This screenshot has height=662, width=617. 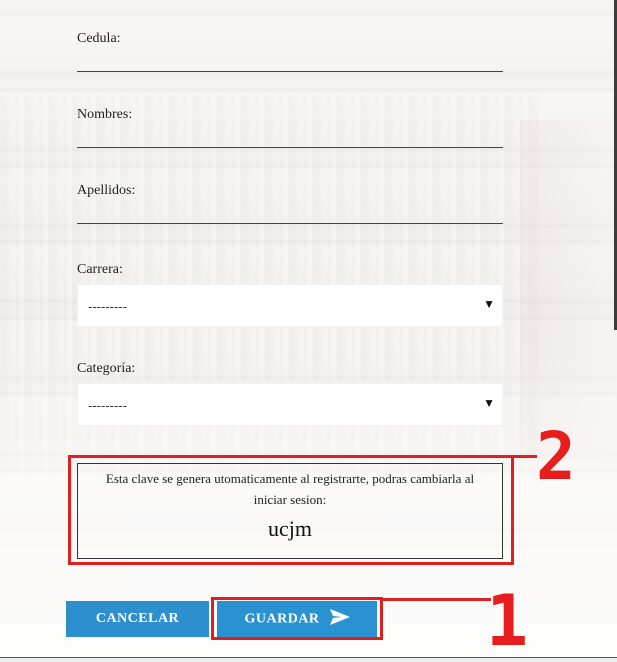 I want to click on annotation-number-1: 1, so click(x=507, y=621).